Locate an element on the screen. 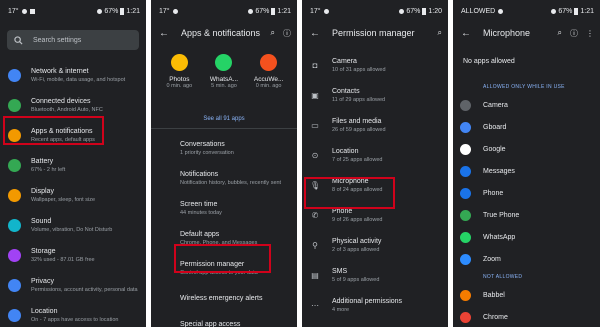 The width and height of the screenshot is (600, 327). app-permission-row: Babbel is located at coordinates (526, 295).